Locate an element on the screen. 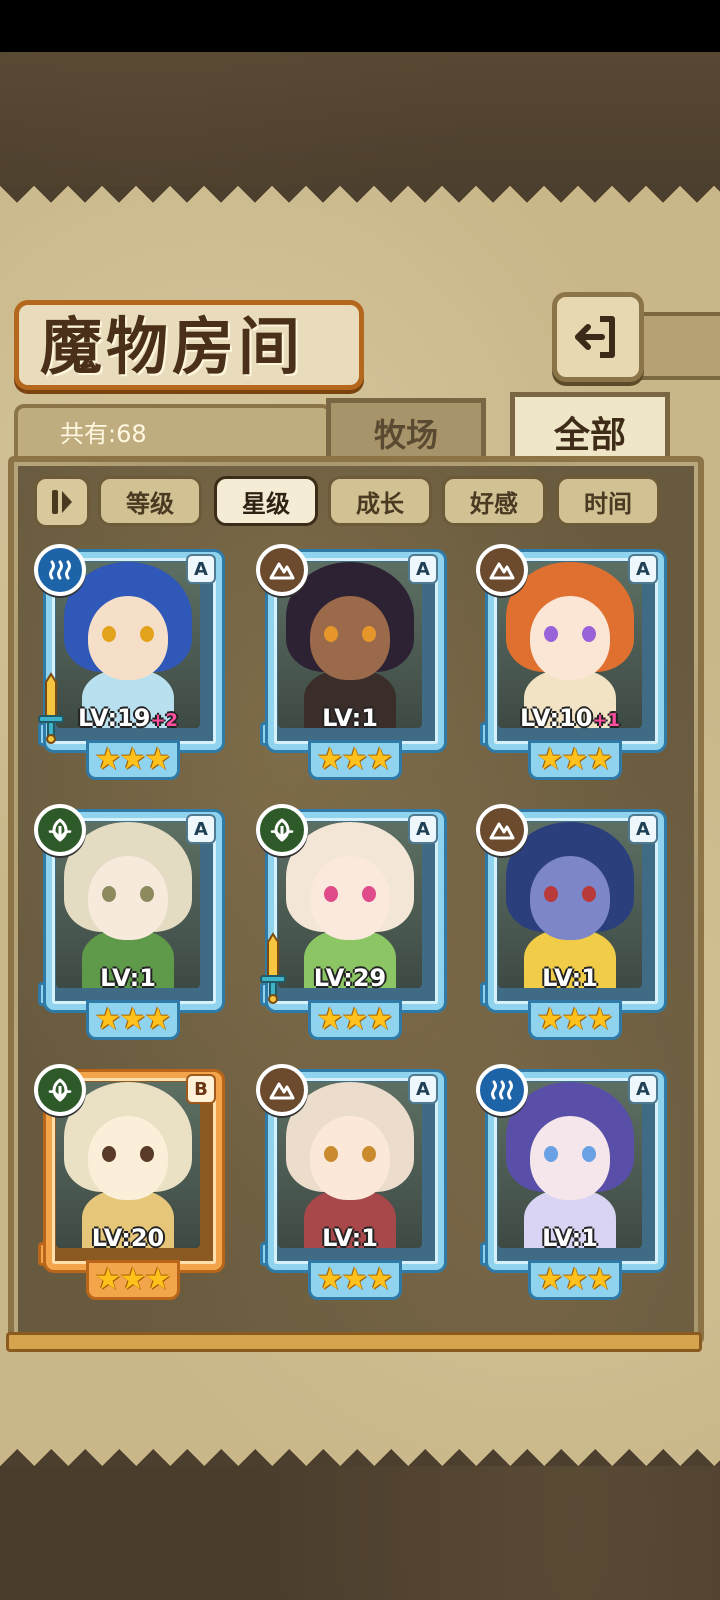  sort-affection-button: 好感 is located at coordinates (494, 501).